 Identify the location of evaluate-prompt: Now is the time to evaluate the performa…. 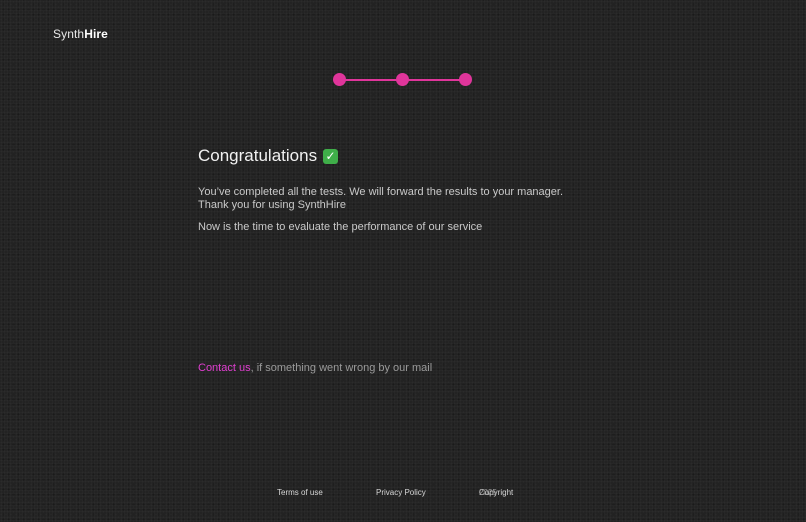
(340, 227).